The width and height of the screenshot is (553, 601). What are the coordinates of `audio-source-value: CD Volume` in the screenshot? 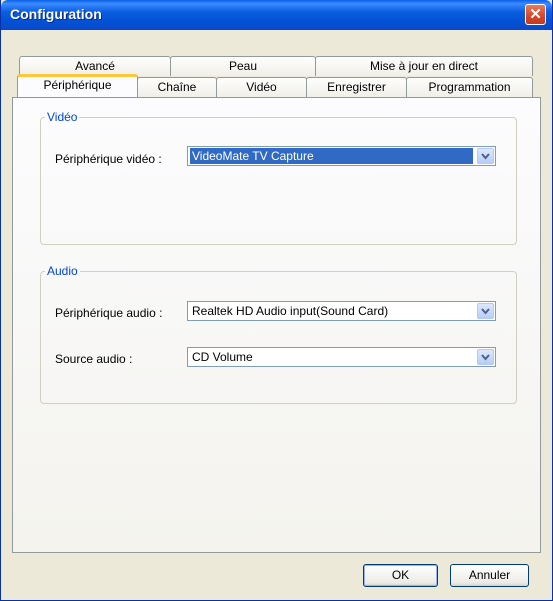 It's located at (222, 357).